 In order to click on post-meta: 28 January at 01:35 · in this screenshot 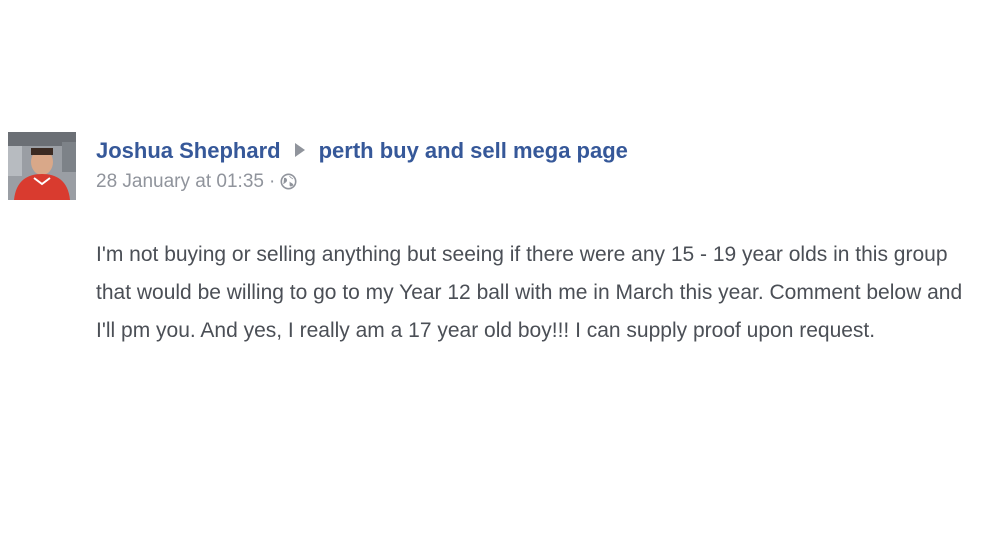, I will do `click(536, 183)`.